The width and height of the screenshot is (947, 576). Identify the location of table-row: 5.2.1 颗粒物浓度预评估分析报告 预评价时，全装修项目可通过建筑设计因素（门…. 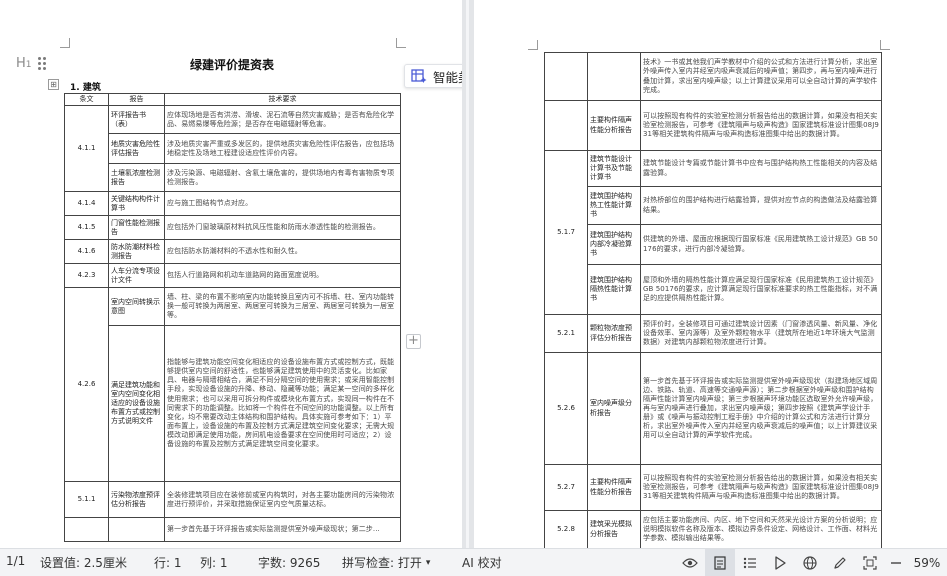
(713, 333).